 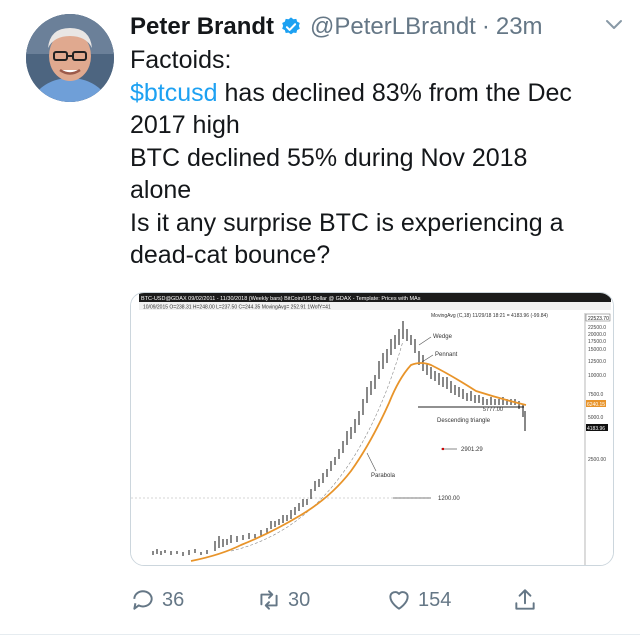 I want to click on like-button: 154, so click(x=418, y=600).